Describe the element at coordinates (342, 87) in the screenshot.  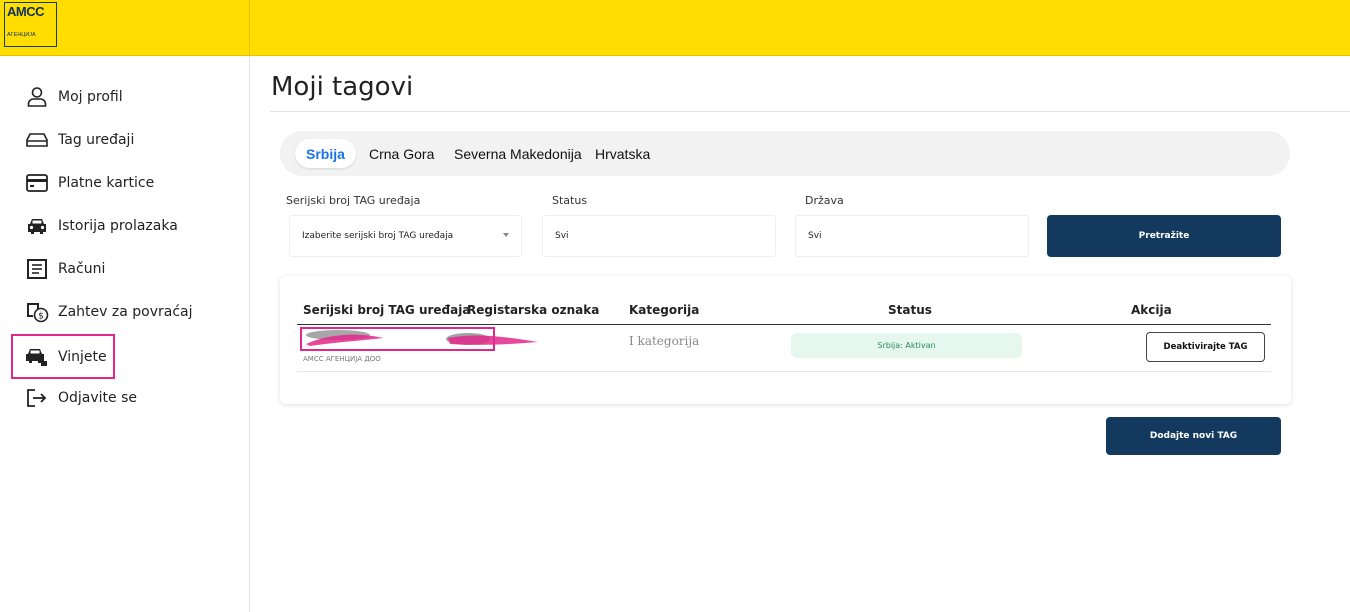
I see `page-title: Moji tagovi` at that location.